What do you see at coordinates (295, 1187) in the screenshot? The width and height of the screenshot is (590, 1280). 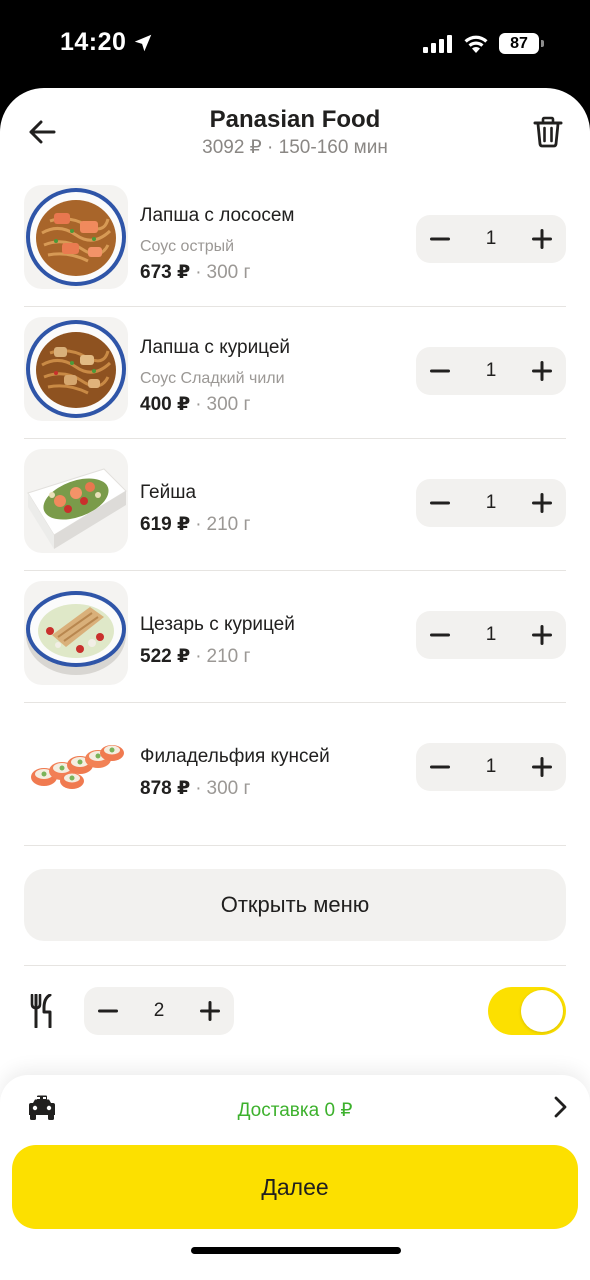 I see `next-button: Далее` at bounding box center [295, 1187].